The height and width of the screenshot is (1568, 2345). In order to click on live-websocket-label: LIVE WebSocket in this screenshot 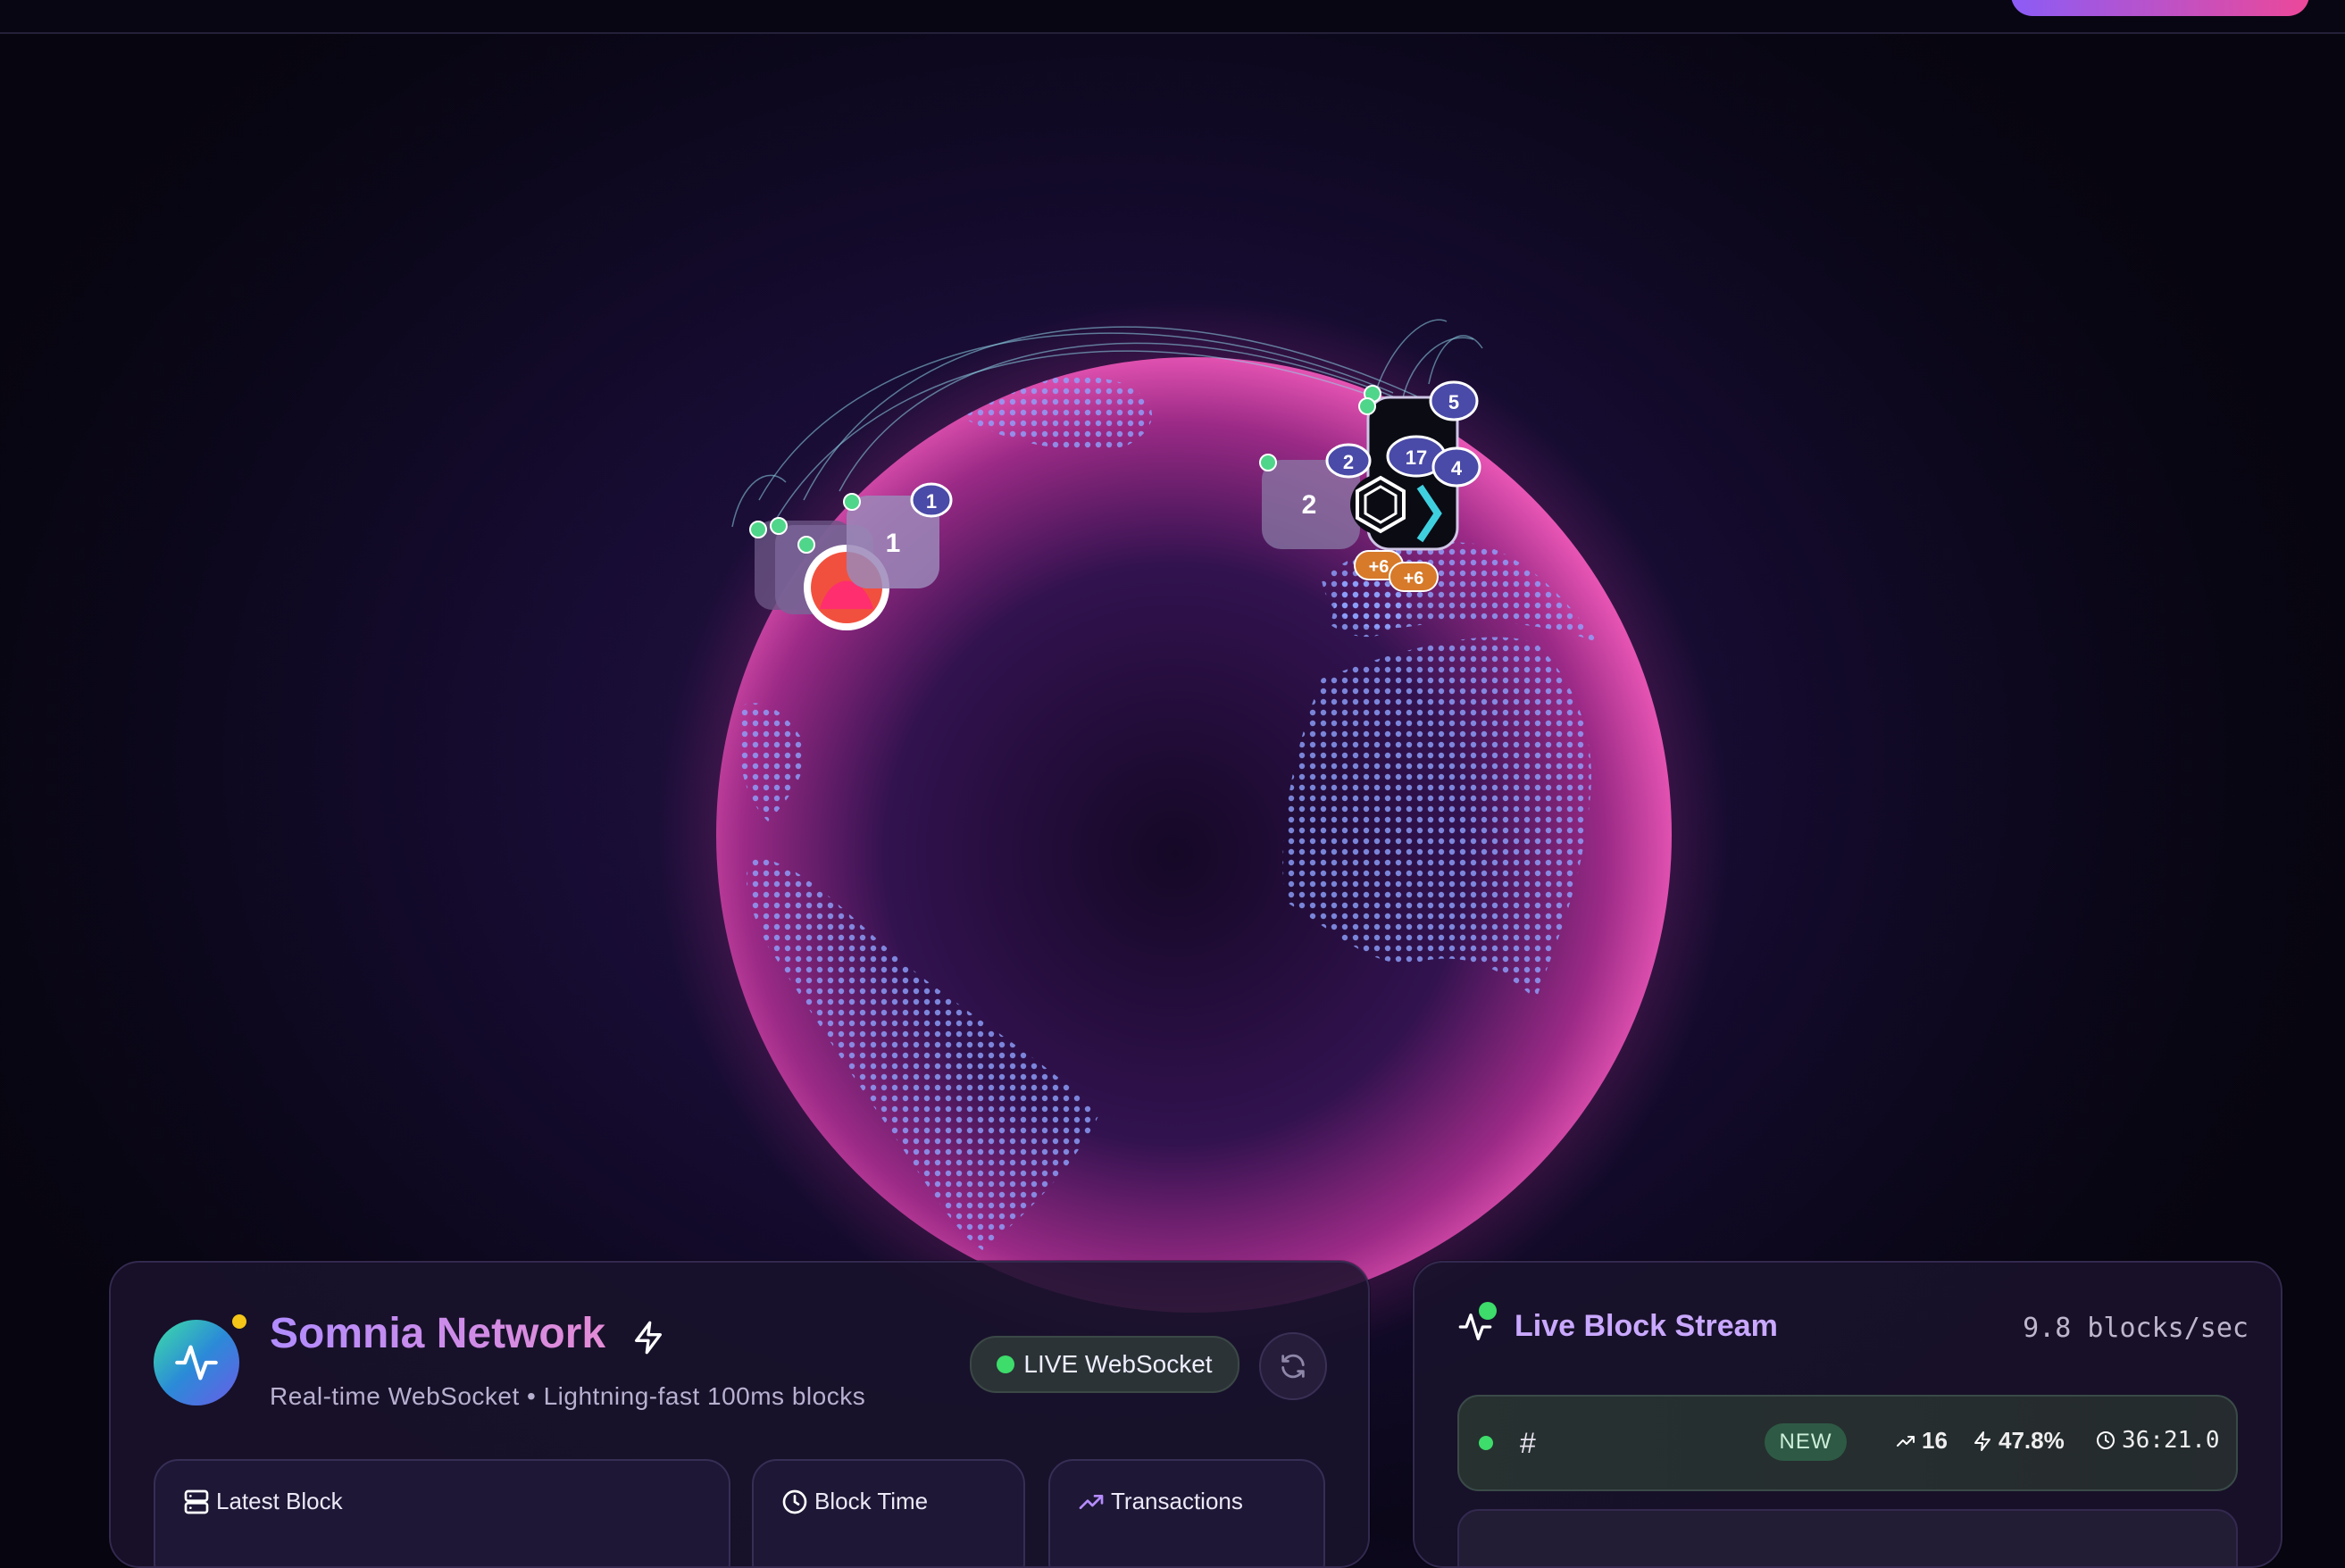, I will do `click(1118, 1364)`.